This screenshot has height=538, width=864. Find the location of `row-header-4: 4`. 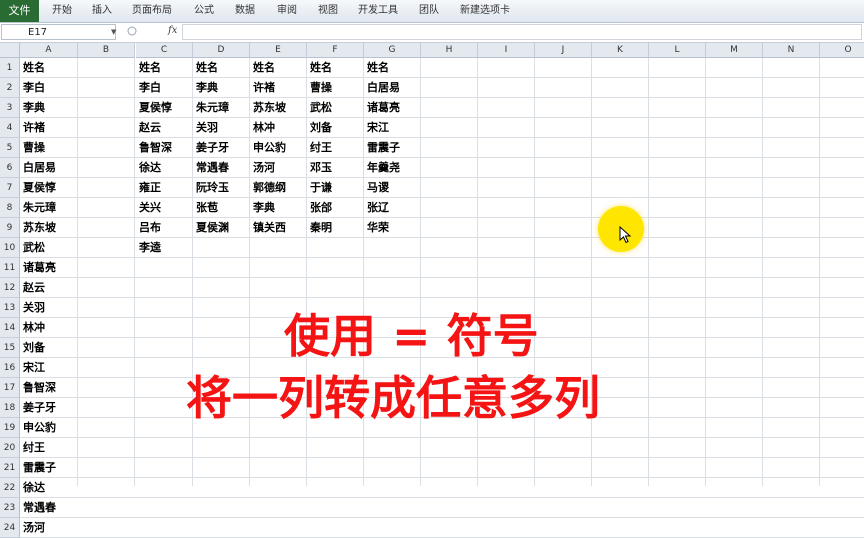

row-header-4: 4 is located at coordinates (10, 128).